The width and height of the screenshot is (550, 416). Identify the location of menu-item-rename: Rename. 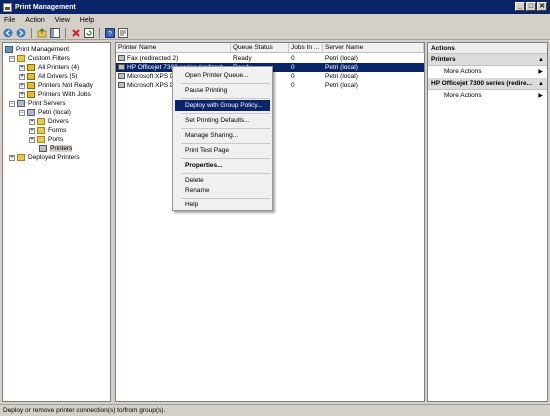
(222, 190).